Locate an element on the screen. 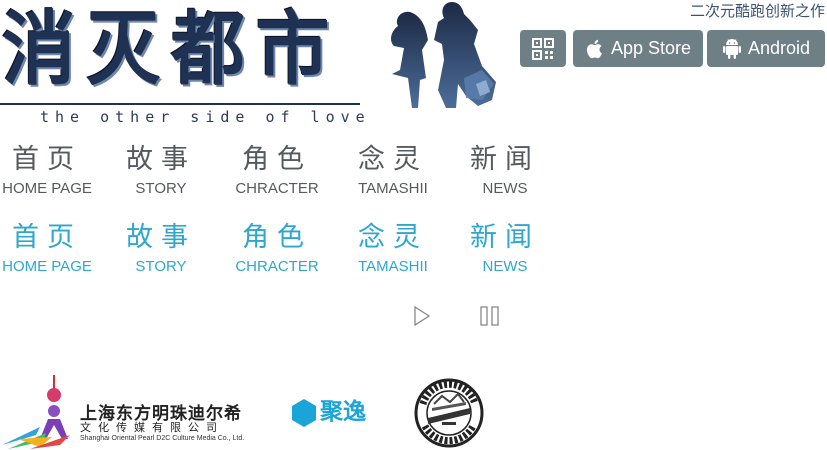 This screenshot has height=450, width=827. play-icon is located at coordinates (421, 316).